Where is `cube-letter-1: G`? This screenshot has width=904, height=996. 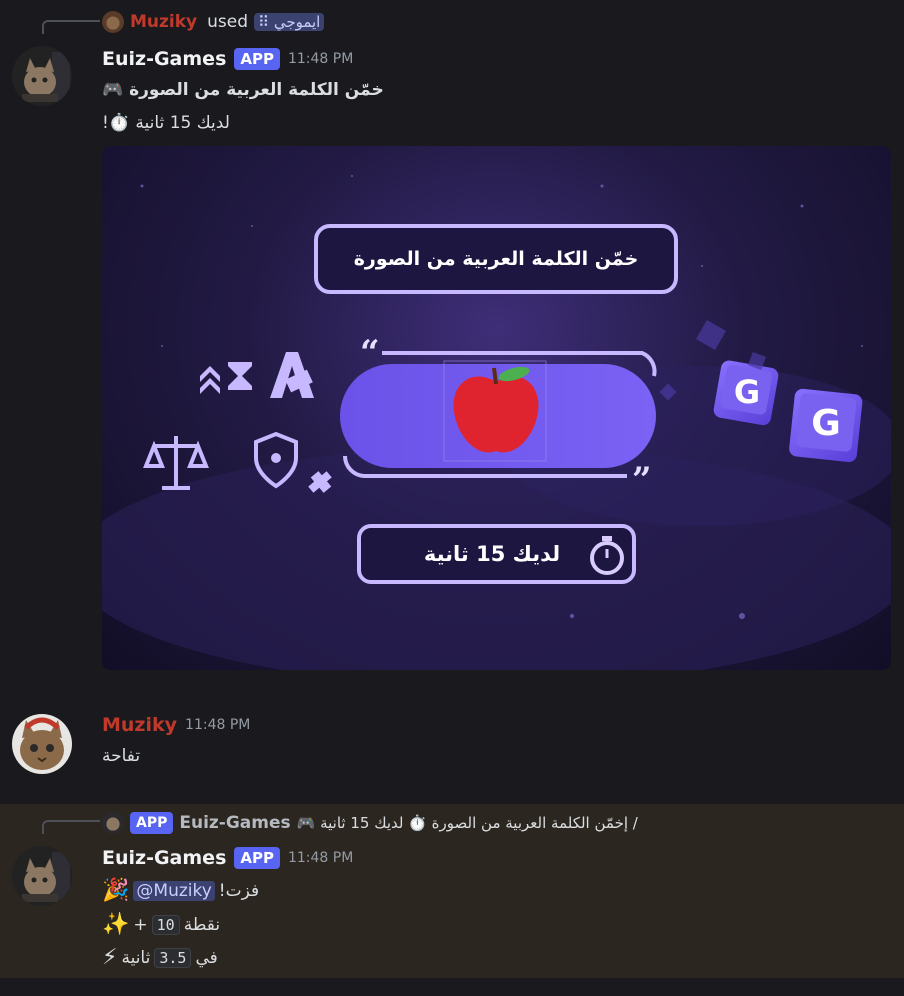 cube-letter-1: G is located at coordinates (747, 392).